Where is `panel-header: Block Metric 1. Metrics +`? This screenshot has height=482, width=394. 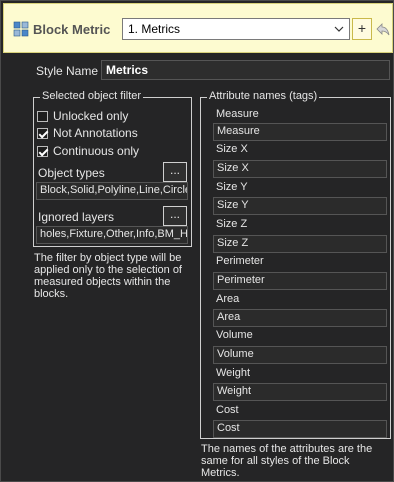
panel-header: Block Metric 1. Metrics + is located at coordinates (198, 28).